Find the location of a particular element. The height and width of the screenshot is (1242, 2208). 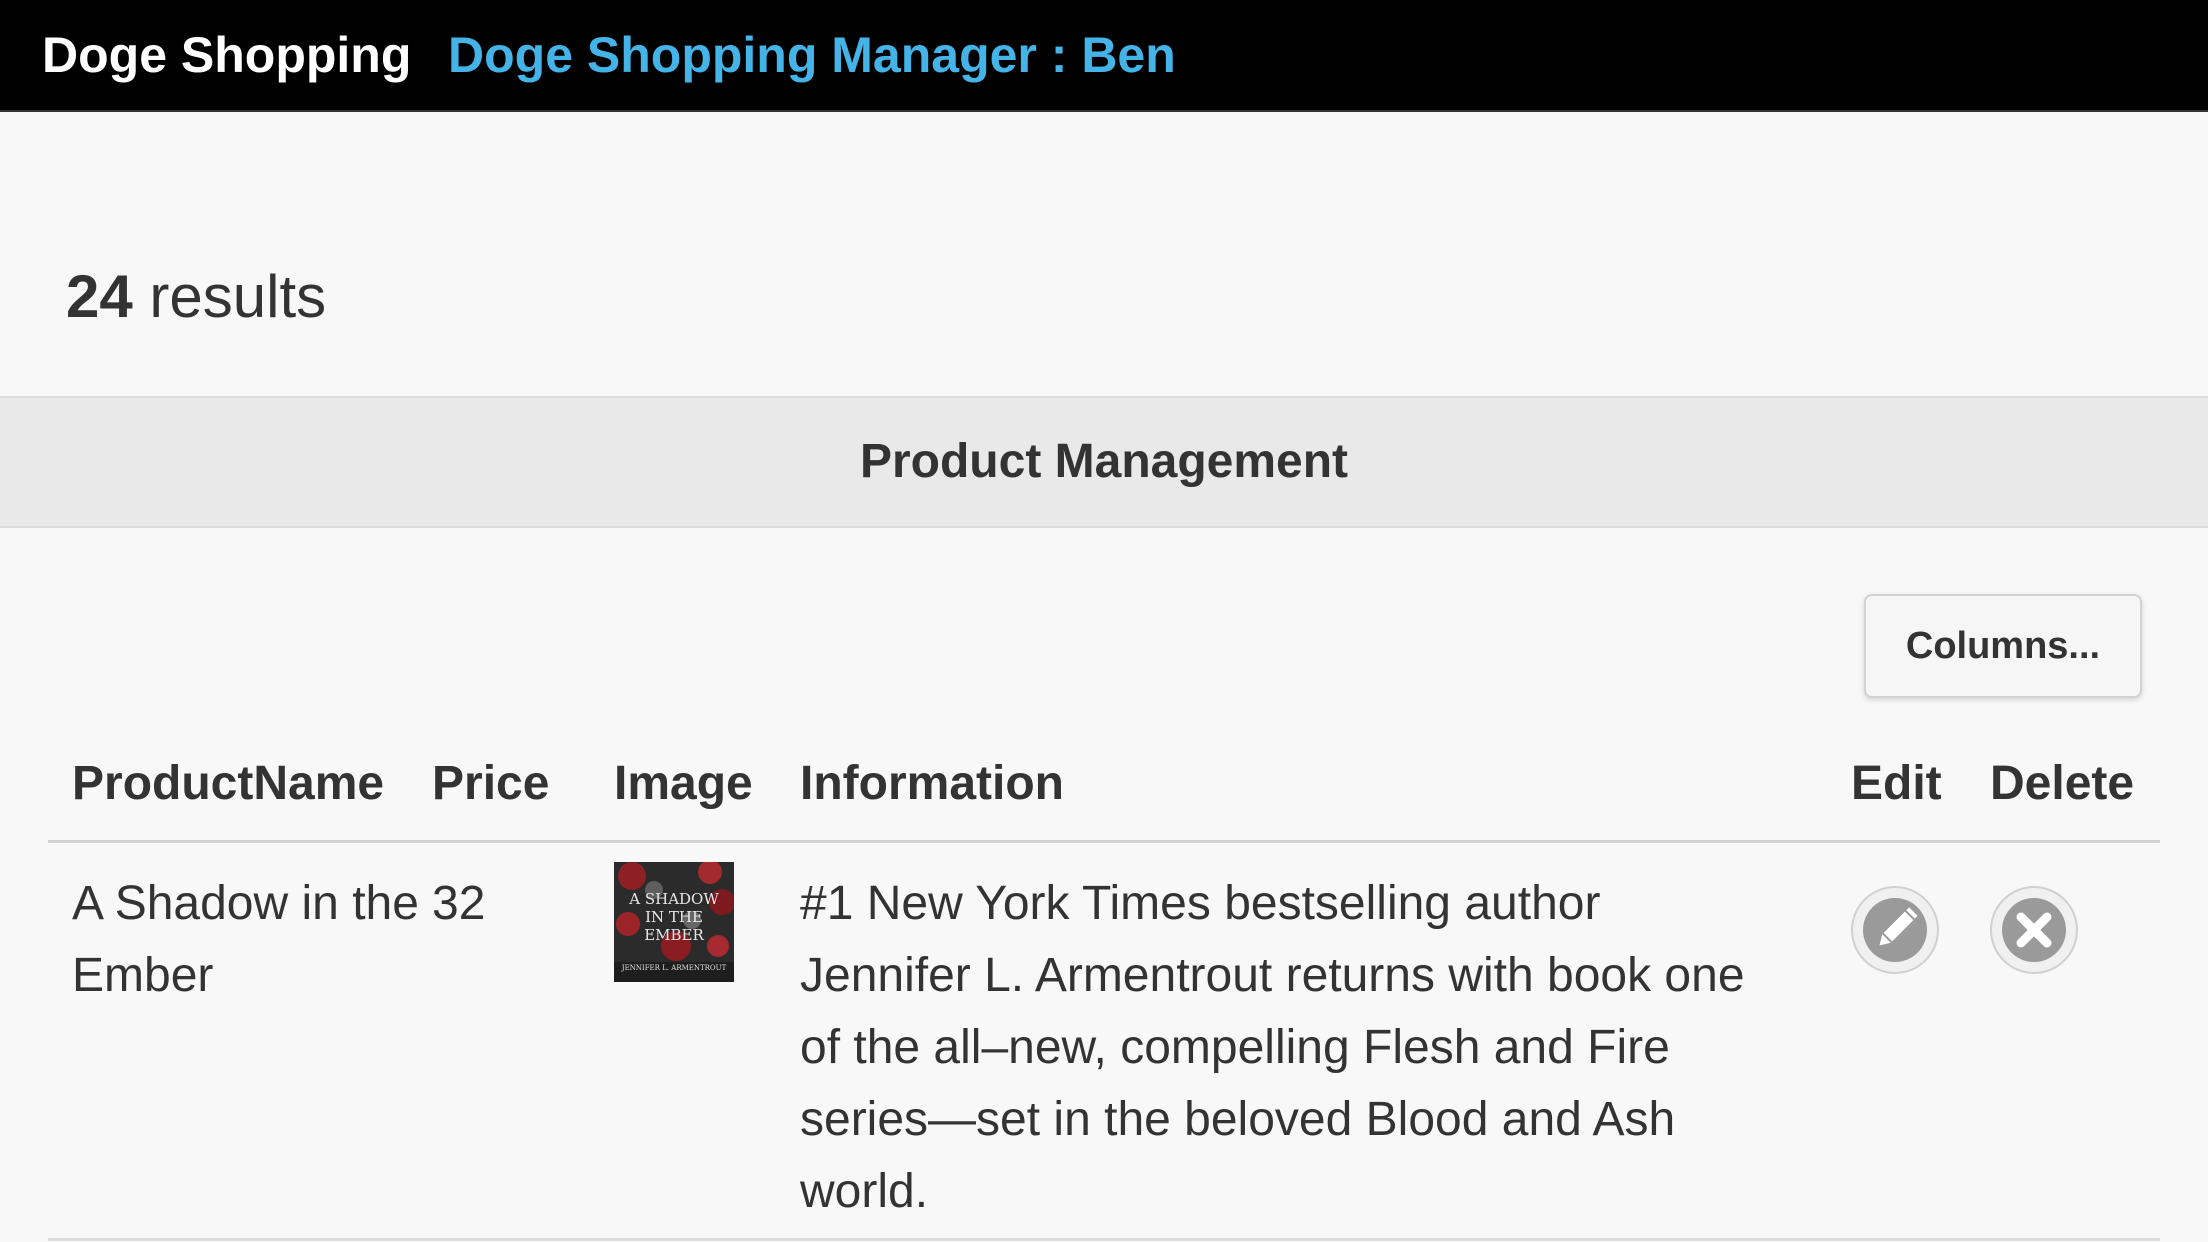

column-header-information: Information is located at coordinates (932, 783).